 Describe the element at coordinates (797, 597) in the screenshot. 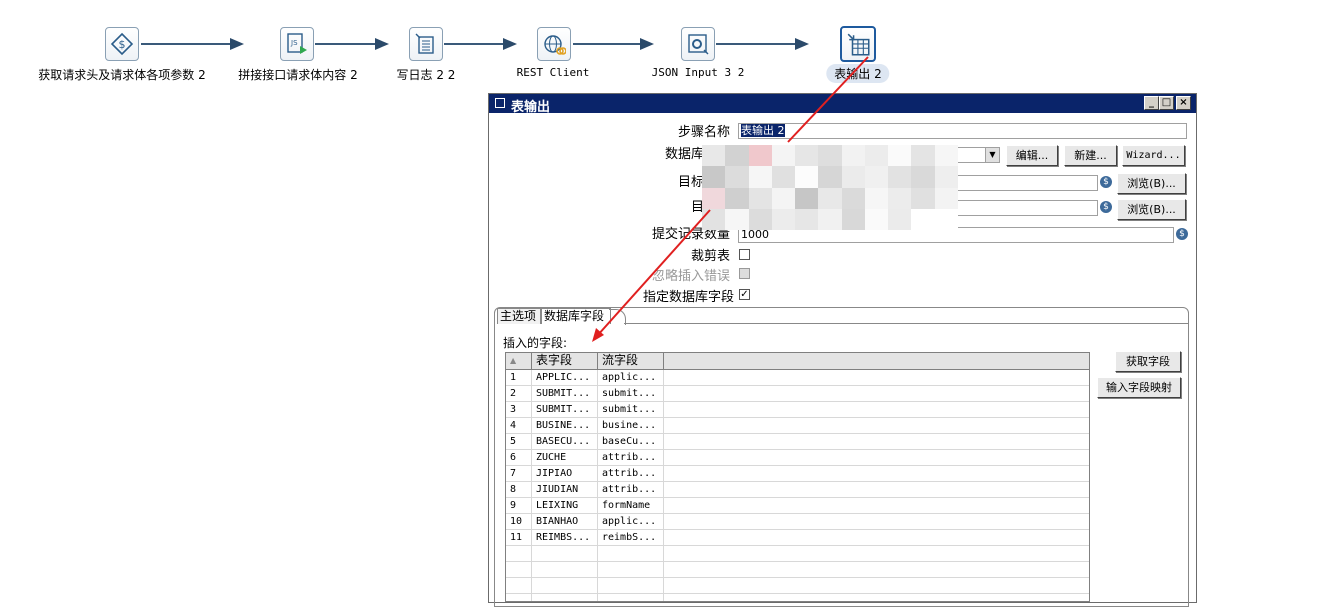

I see `table-row` at that location.